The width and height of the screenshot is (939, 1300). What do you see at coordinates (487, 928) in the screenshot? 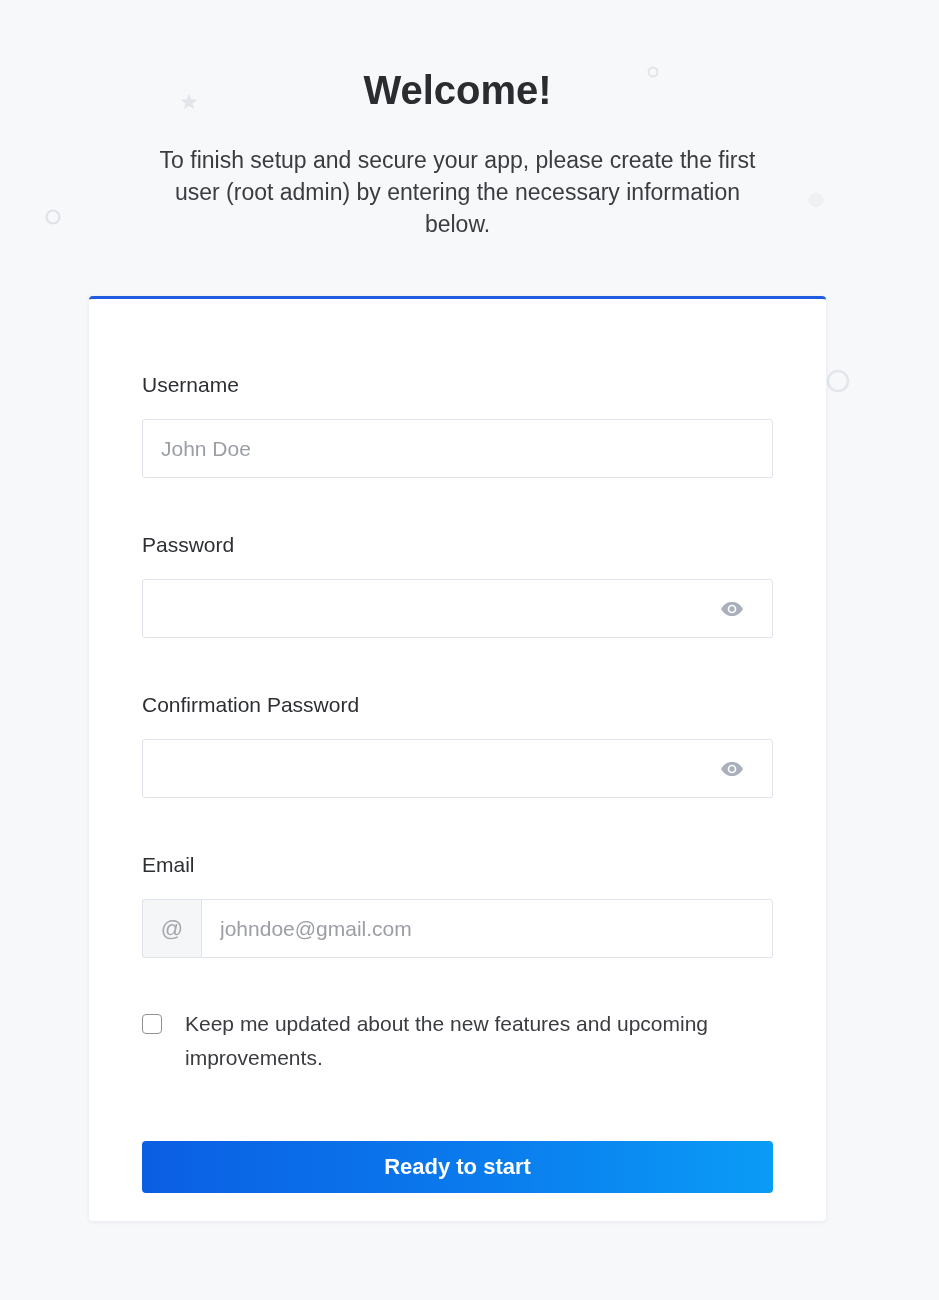
I see `email-field: johndoe@gmail.com` at bounding box center [487, 928].